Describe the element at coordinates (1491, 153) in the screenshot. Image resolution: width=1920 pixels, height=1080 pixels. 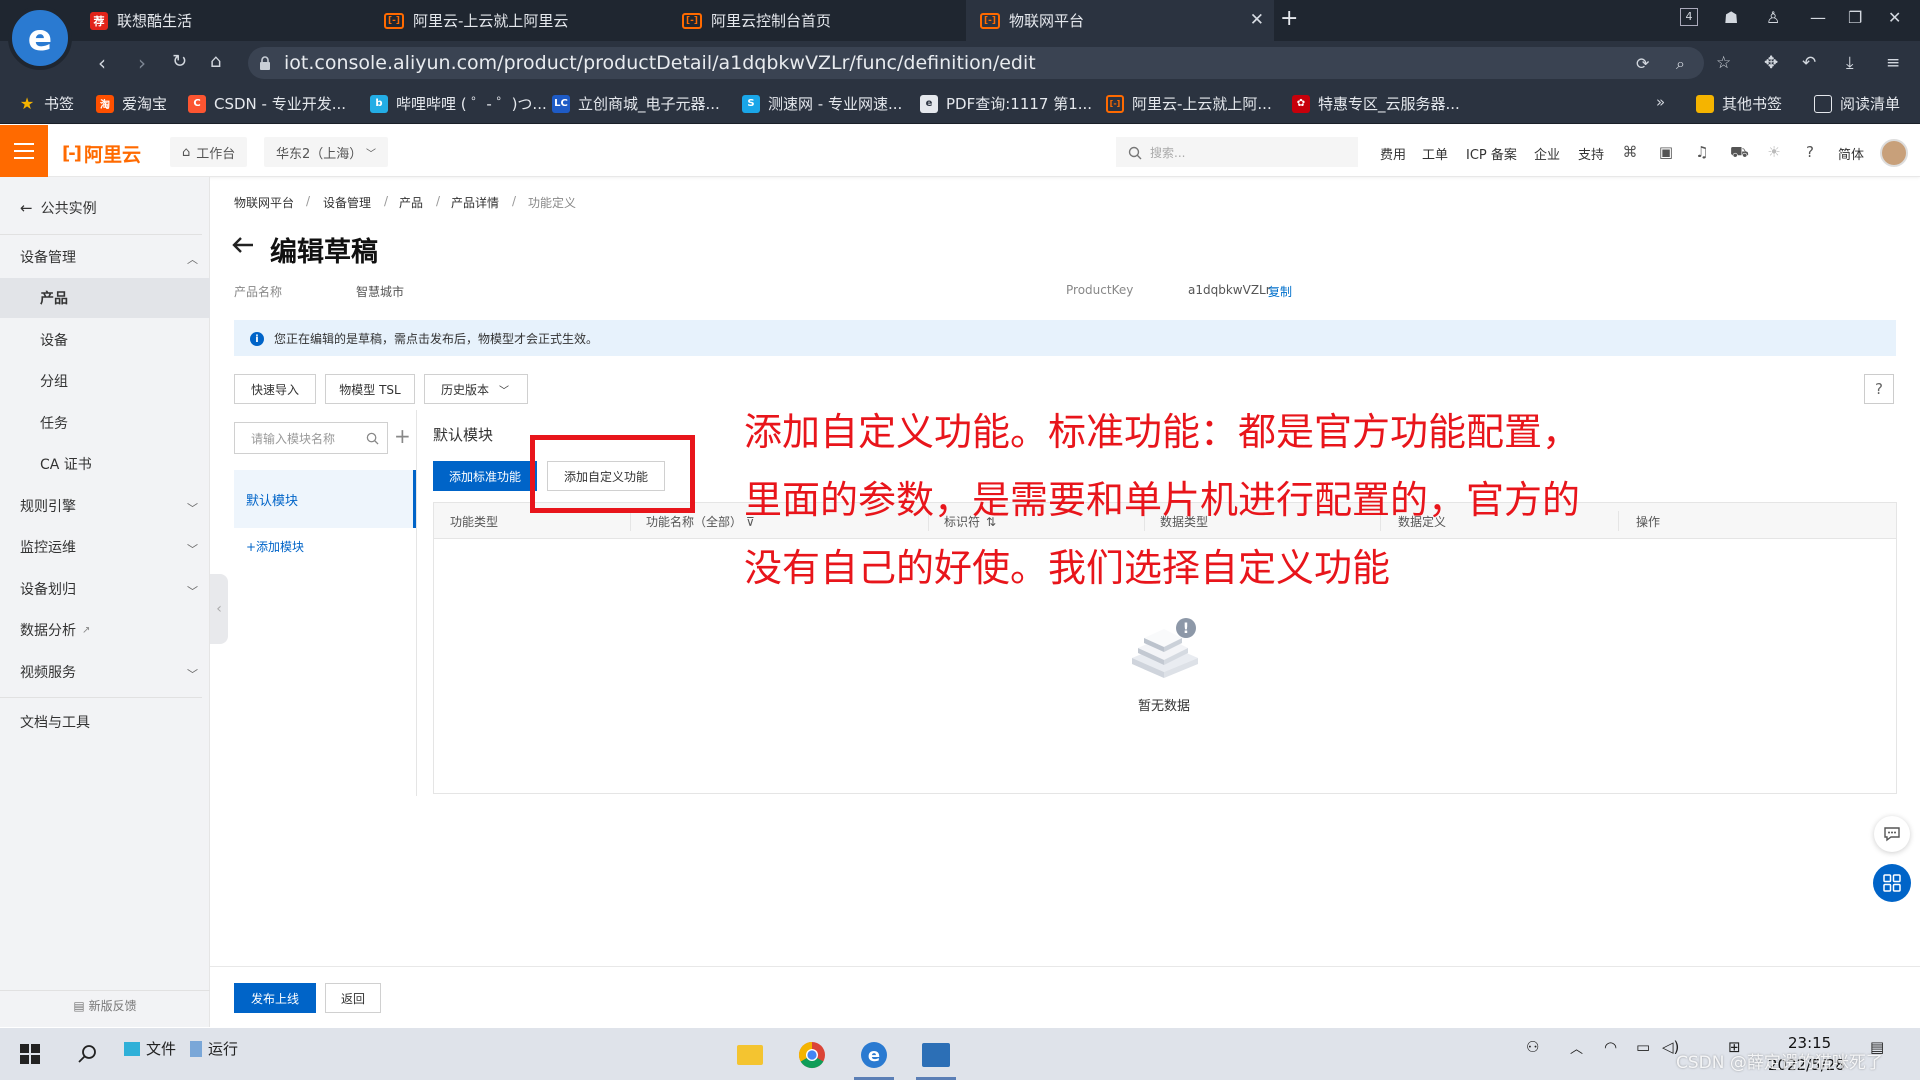
I see `header-link-icp: ICP 备案` at that location.